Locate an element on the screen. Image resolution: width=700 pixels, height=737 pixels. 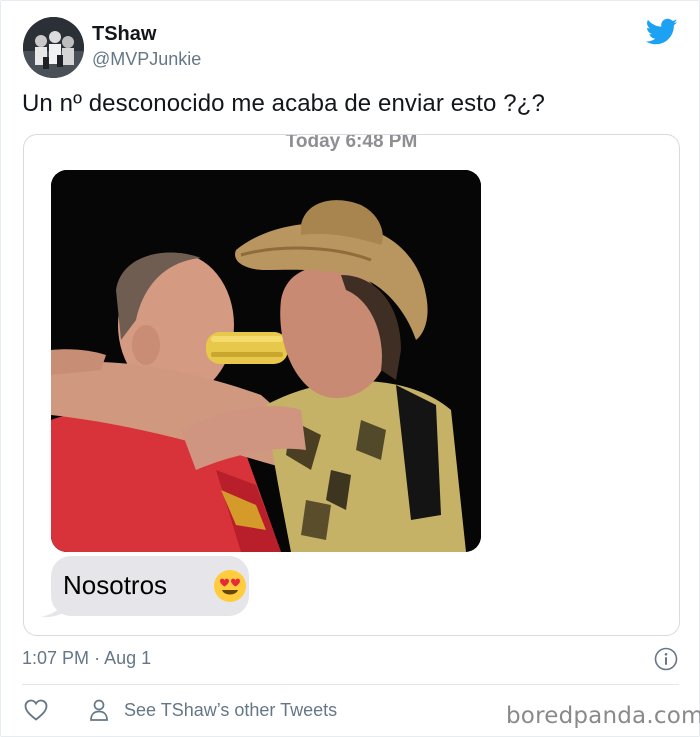
display-name: TShaw is located at coordinates (124, 34).